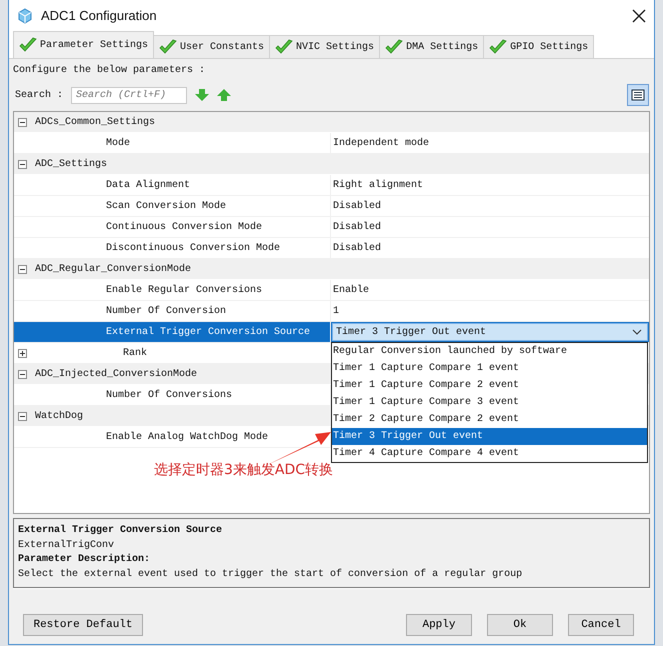 Image resolution: width=663 pixels, height=646 pixels. Describe the element at coordinates (381, 143) in the screenshot. I see `parameter-value: Independent mode` at that location.